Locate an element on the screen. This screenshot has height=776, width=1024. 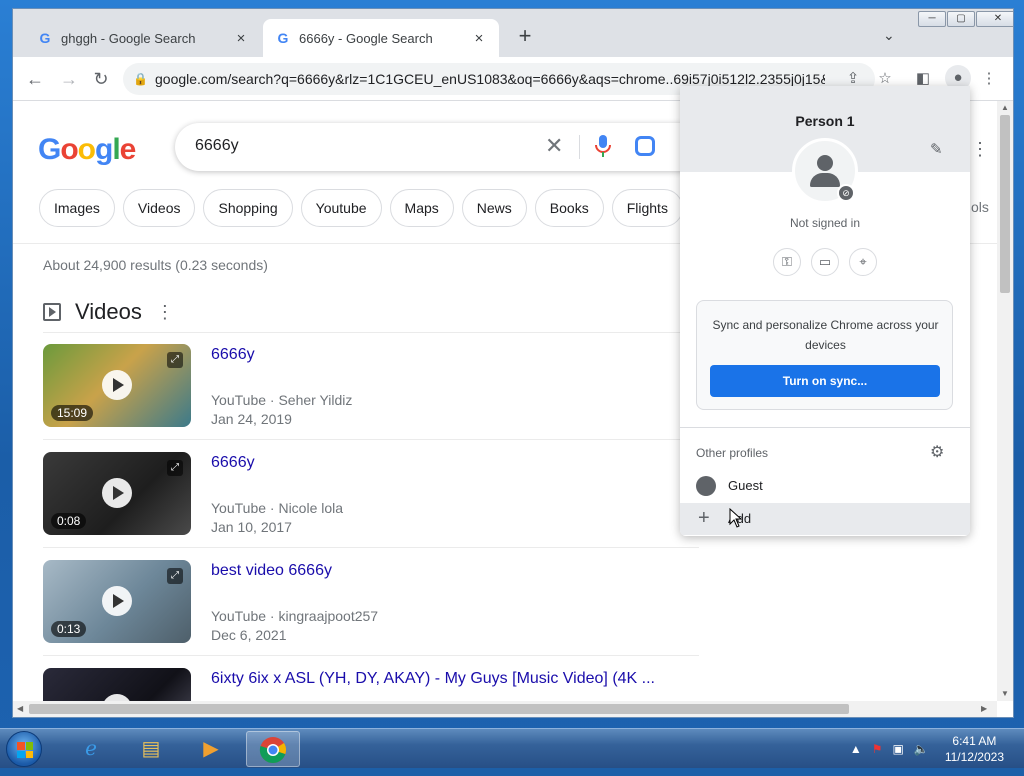
sync-off-icon: ⊘ is located at coordinates (846, 193).